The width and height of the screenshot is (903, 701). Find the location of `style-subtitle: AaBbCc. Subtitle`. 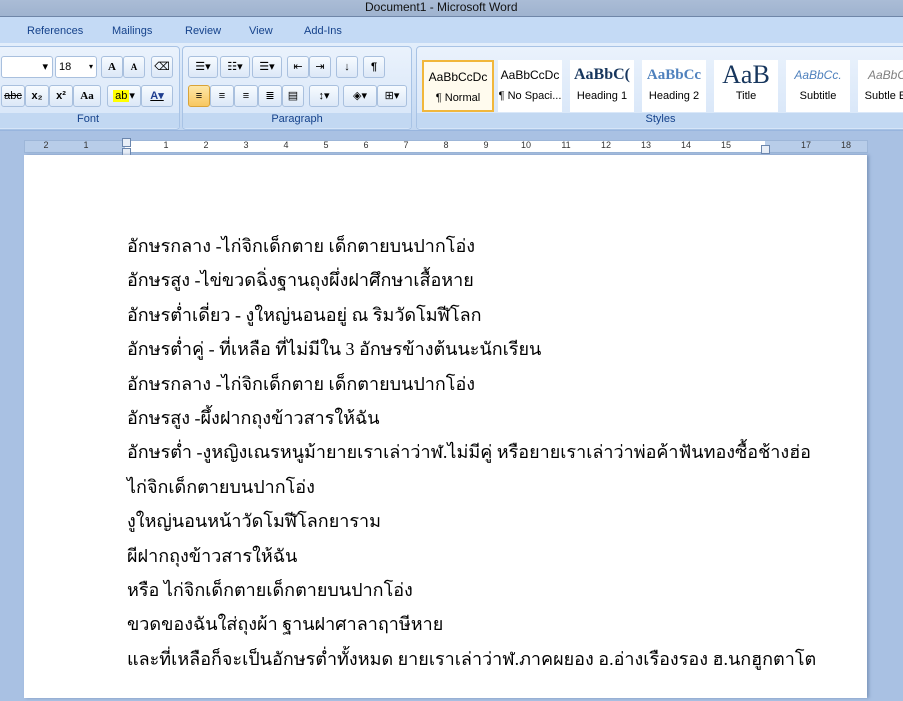

style-subtitle: AaBbCc. Subtitle is located at coordinates (818, 86).